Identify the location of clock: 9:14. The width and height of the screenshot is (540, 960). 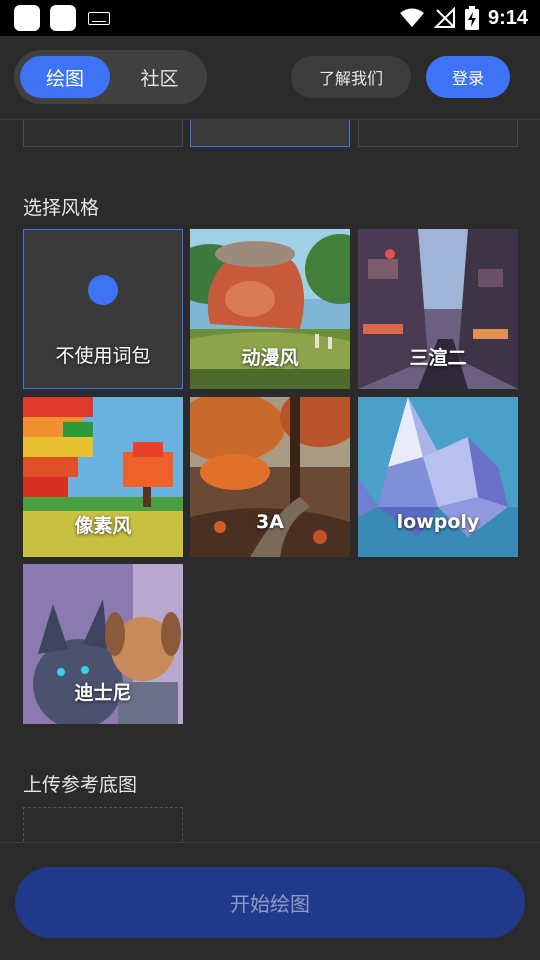
(507, 17).